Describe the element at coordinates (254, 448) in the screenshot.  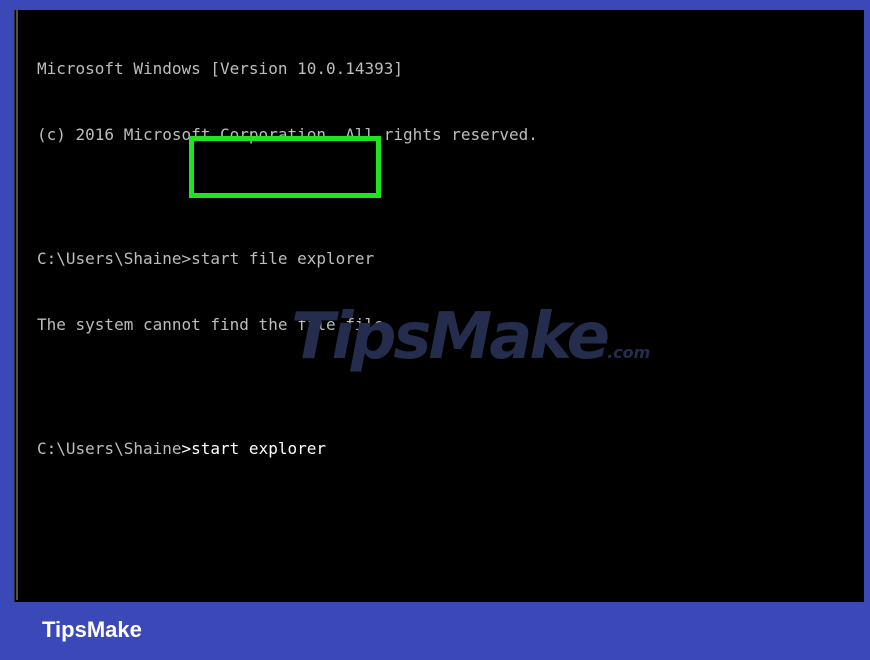
I see `command-input: >start explorer` at that location.